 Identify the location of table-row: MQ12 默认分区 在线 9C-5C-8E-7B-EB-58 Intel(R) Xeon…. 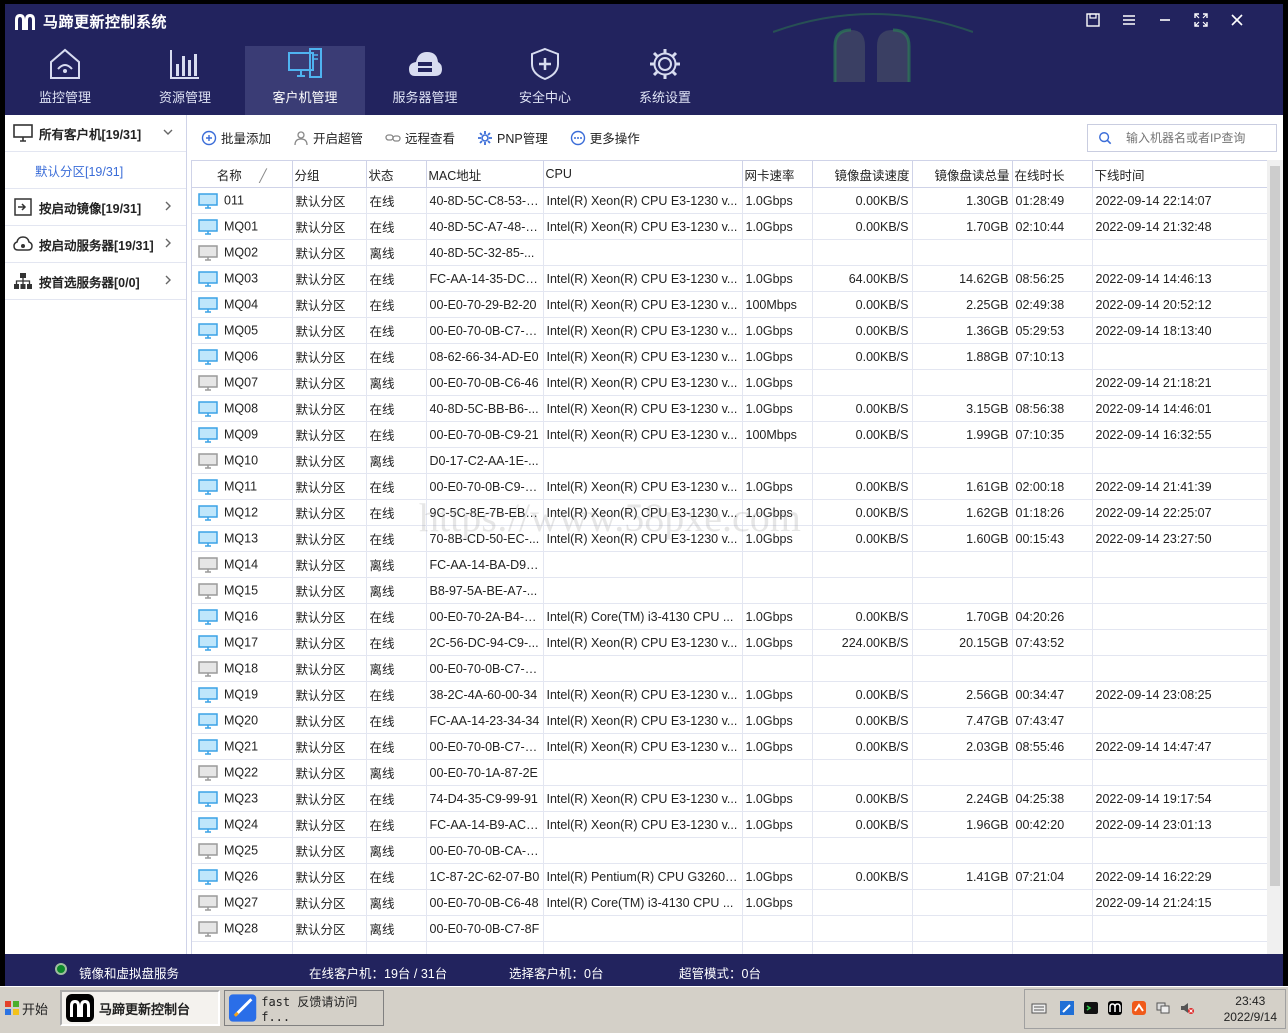
(730, 512).